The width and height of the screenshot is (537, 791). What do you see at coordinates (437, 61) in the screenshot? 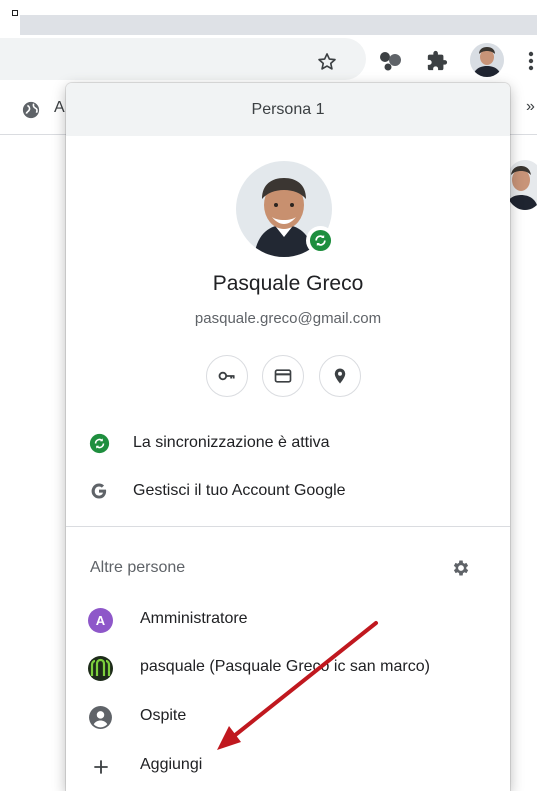
I see `puzzle-piece-icon` at bounding box center [437, 61].